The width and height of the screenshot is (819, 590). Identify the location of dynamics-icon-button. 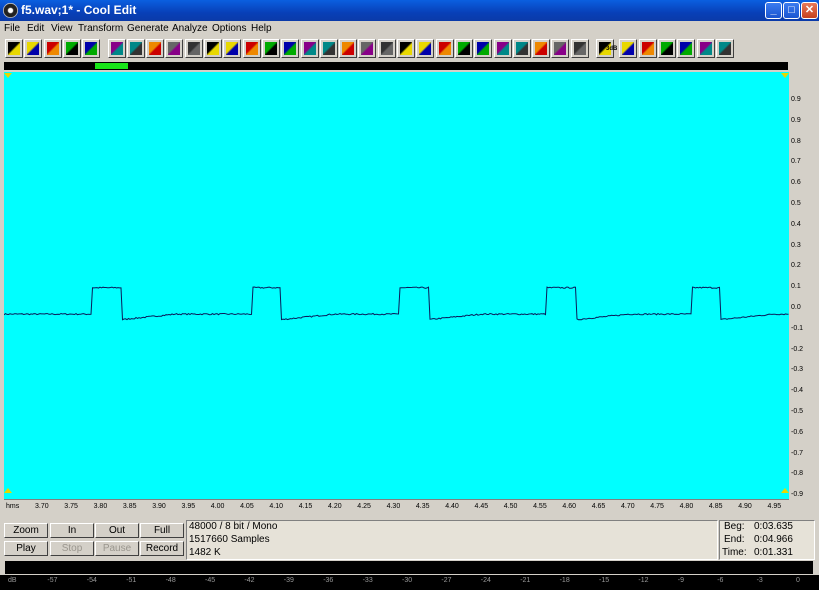
(463, 48).